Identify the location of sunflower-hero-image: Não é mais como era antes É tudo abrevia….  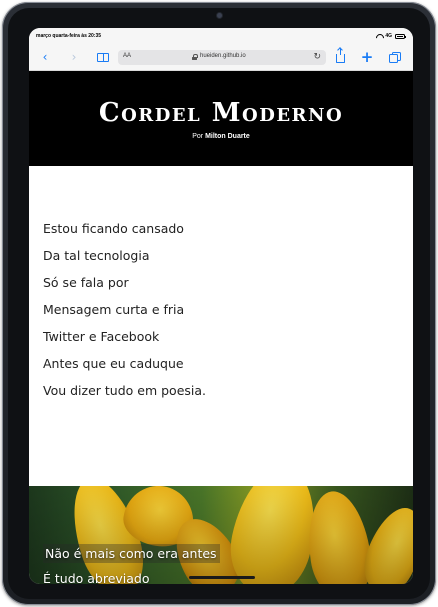
(221, 535).